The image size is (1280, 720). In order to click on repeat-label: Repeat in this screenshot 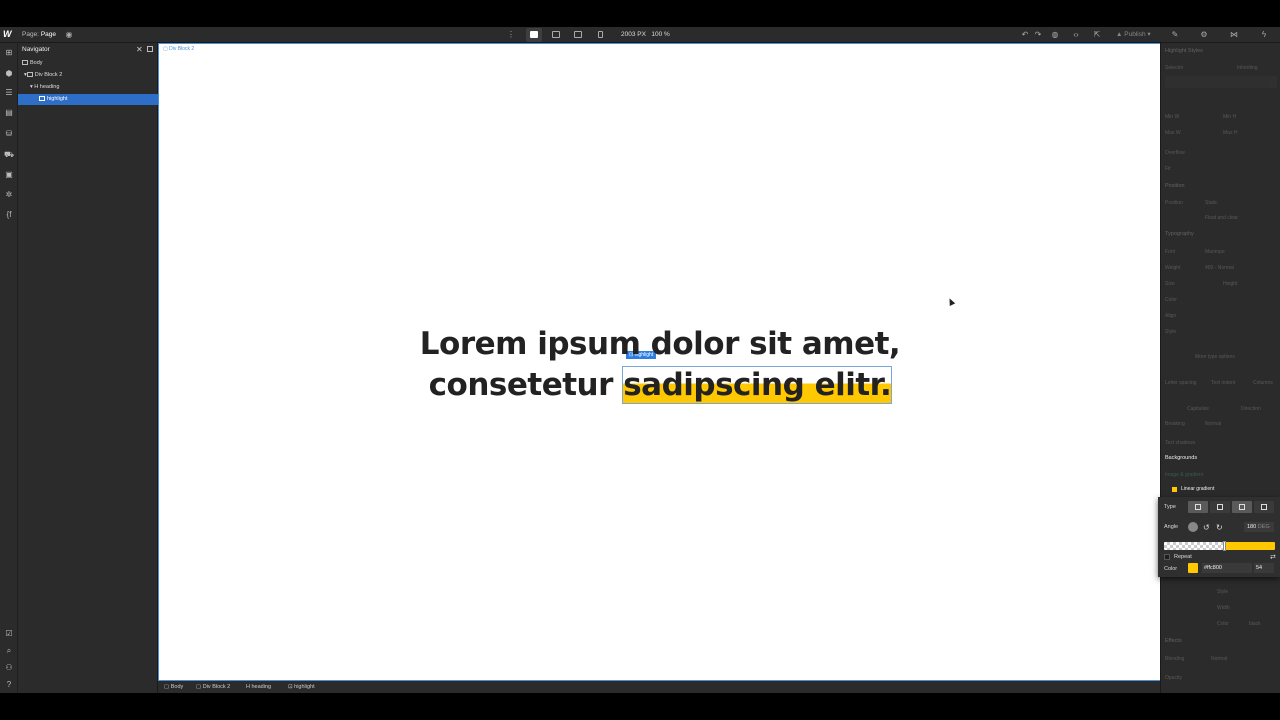, I will do `click(1183, 557)`.